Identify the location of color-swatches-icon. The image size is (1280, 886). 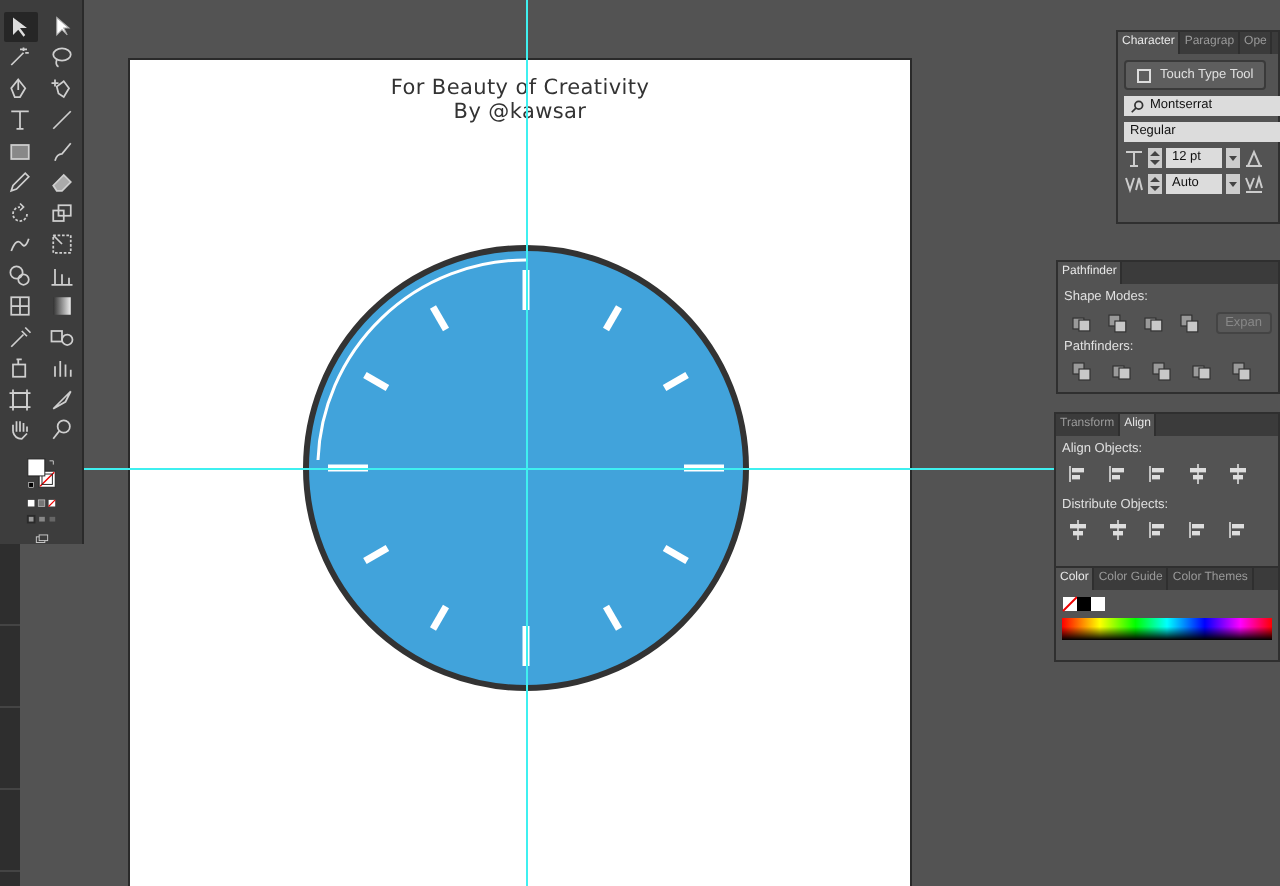
(1084, 604).